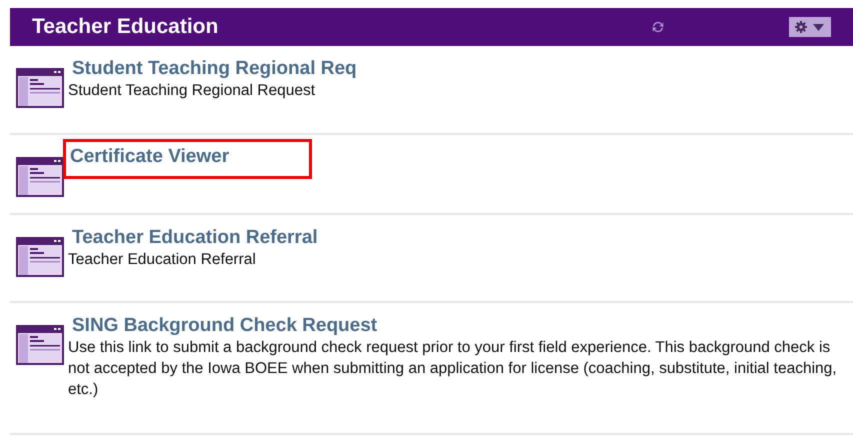  What do you see at coordinates (188, 159) in the screenshot?
I see `link: Certificate Viewer` at bounding box center [188, 159].